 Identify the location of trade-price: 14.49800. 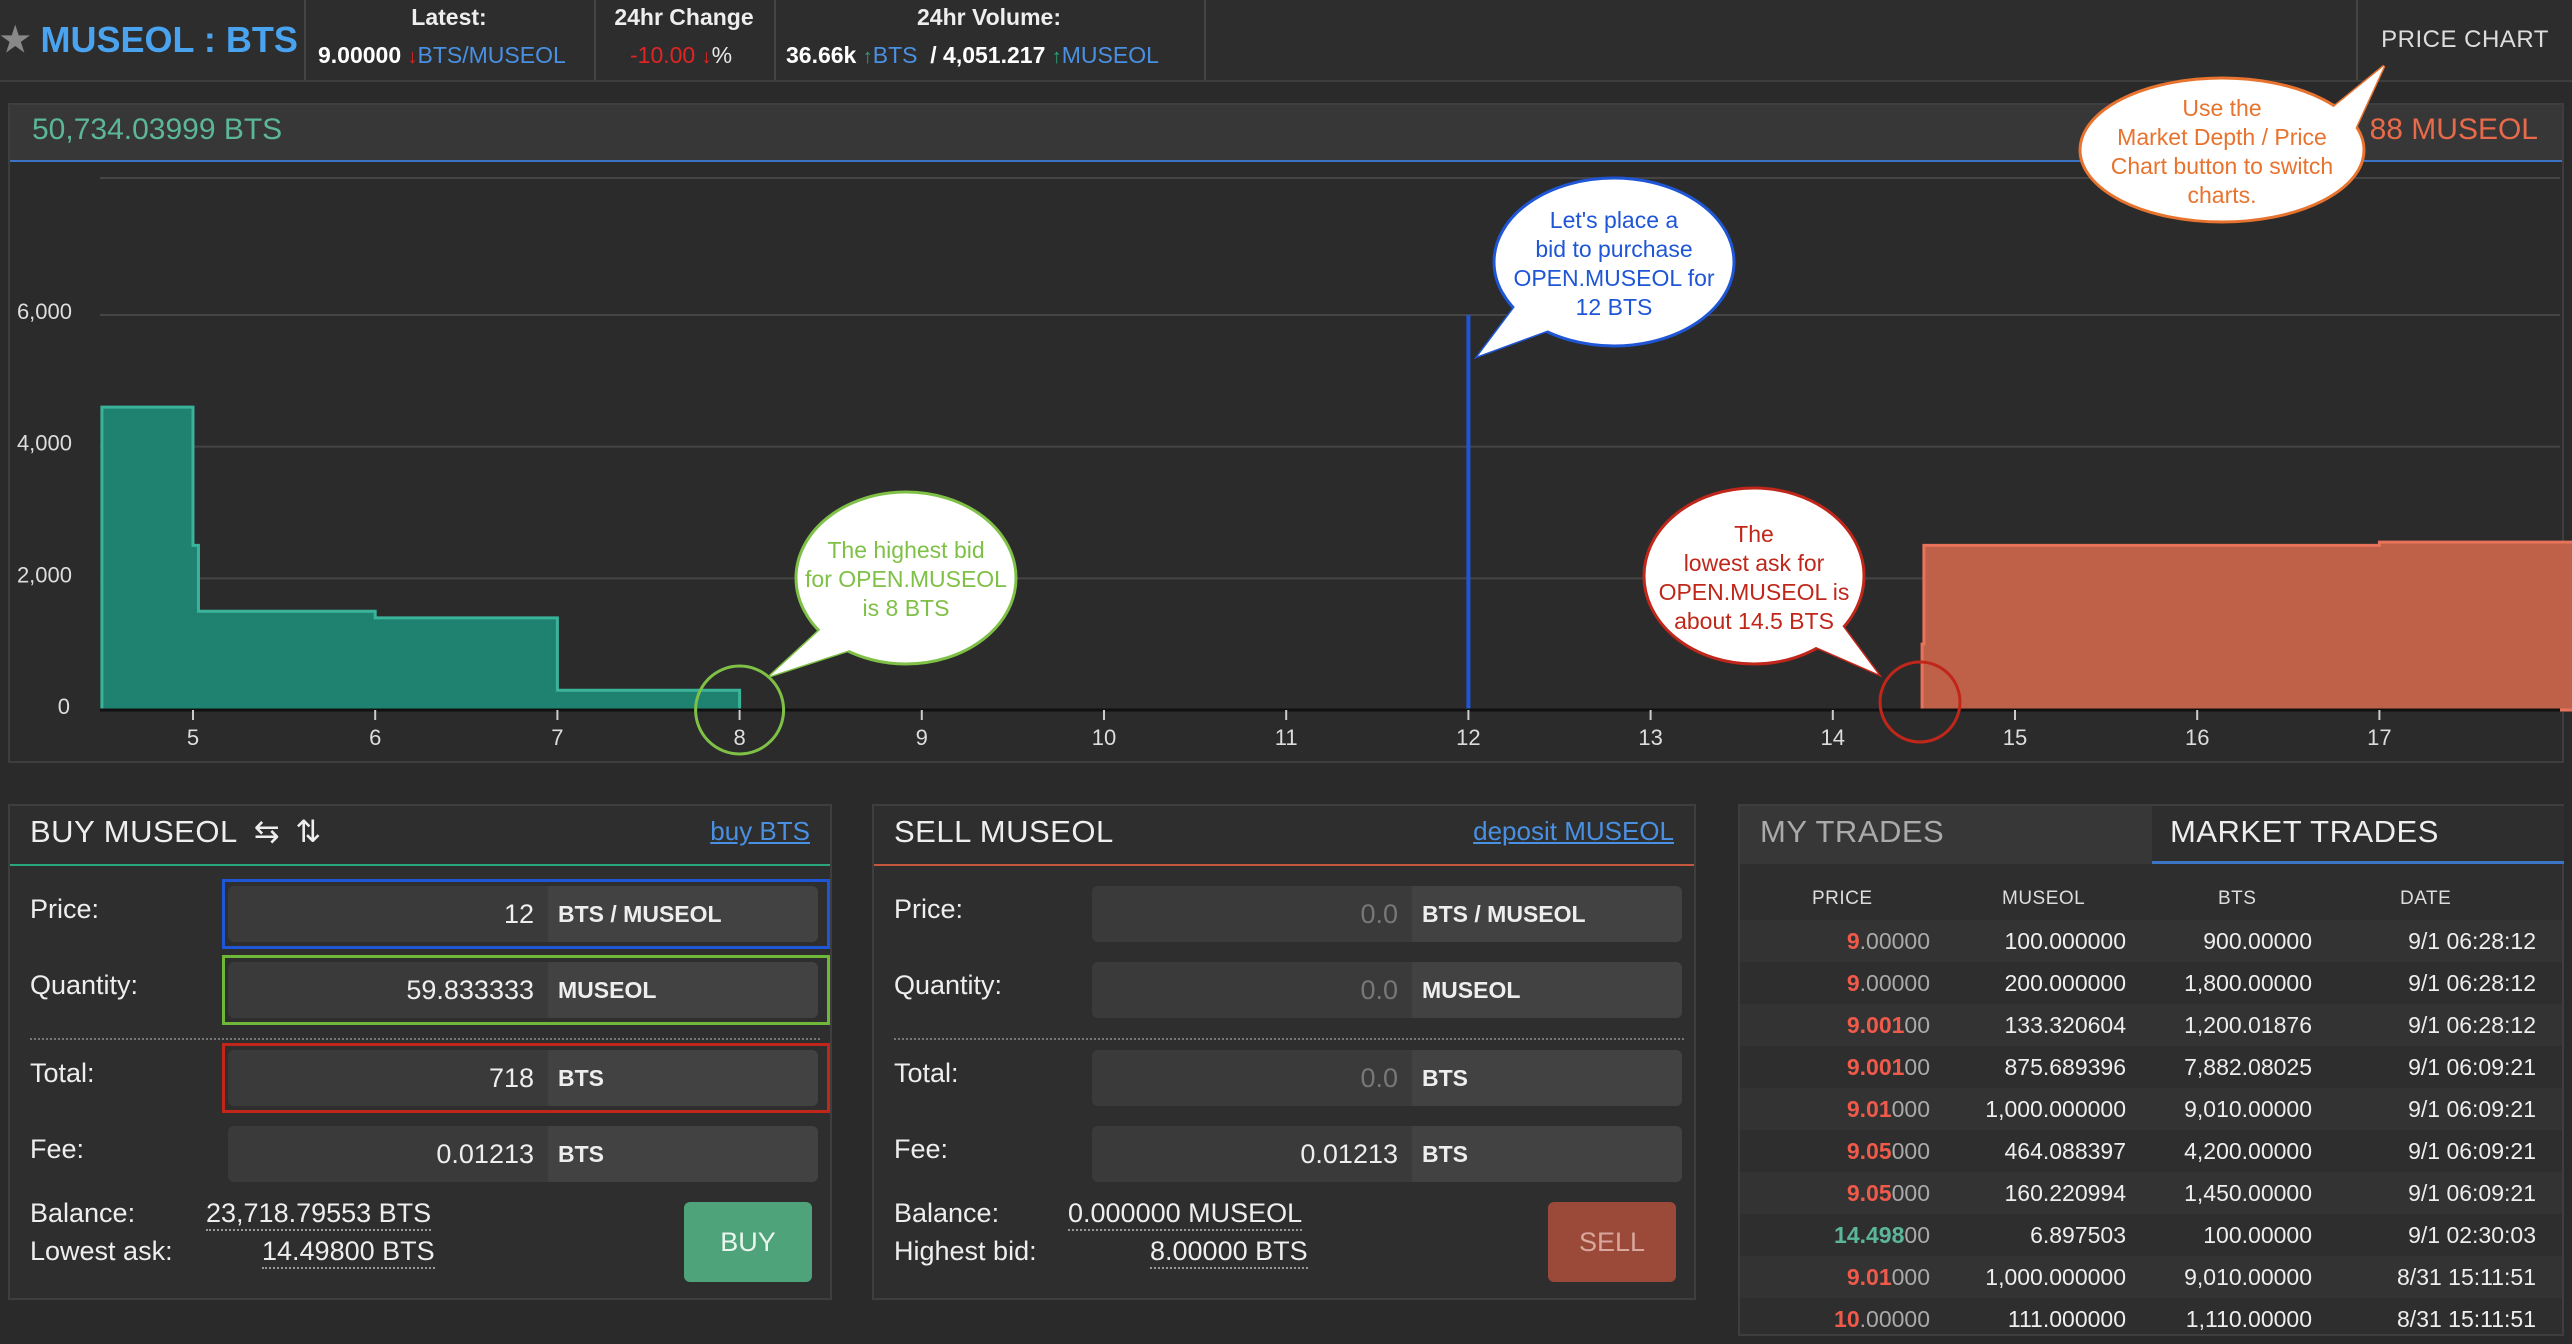
(1882, 1235).